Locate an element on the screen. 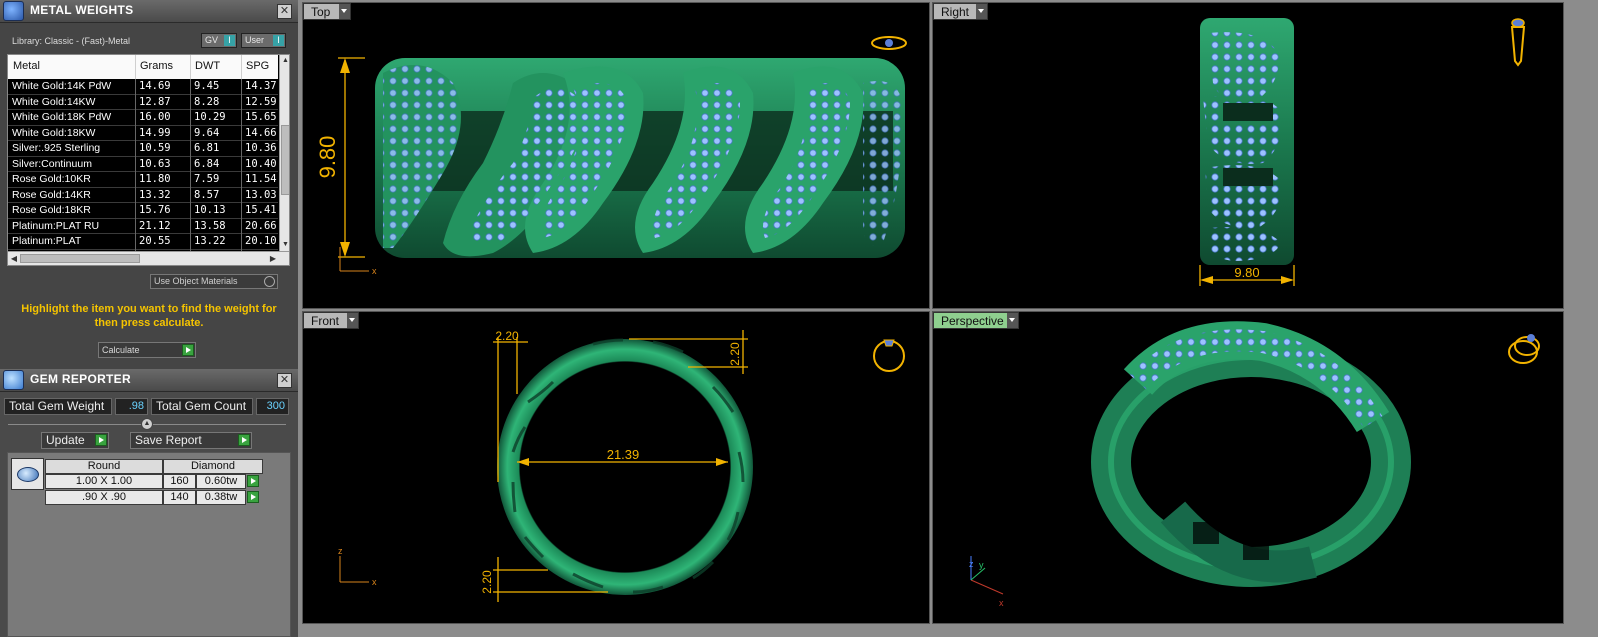  table-row: White Gold:14KW 12.87 8.28 12.59 is located at coordinates (143, 102).